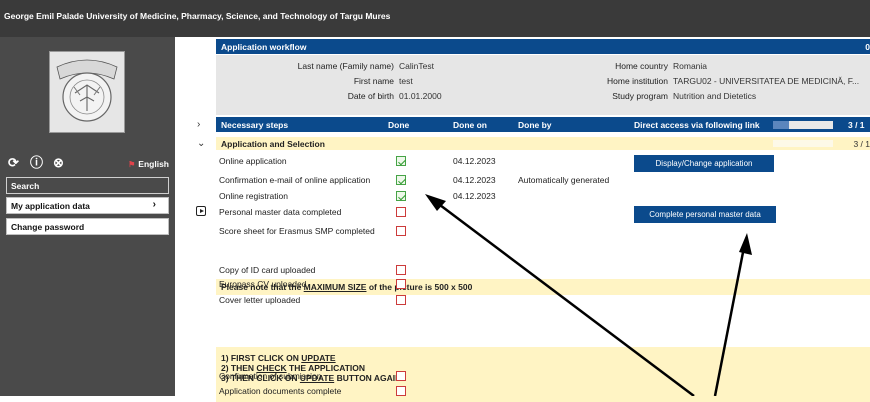 The width and height of the screenshot is (870, 402). Describe the element at coordinates (420, 96) in the screenshot. I see `date-of-birth-value: 01.01.2000` at that location.